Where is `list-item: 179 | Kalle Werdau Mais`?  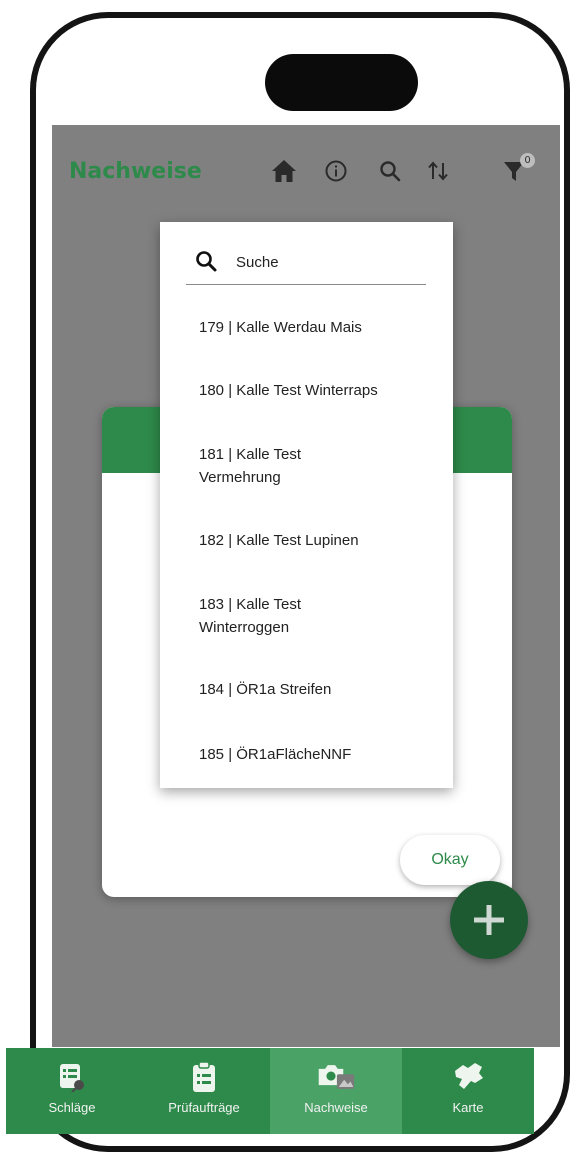 list-item: 179 | Kalle Werdau Mais is located at coordinates (319, 327).